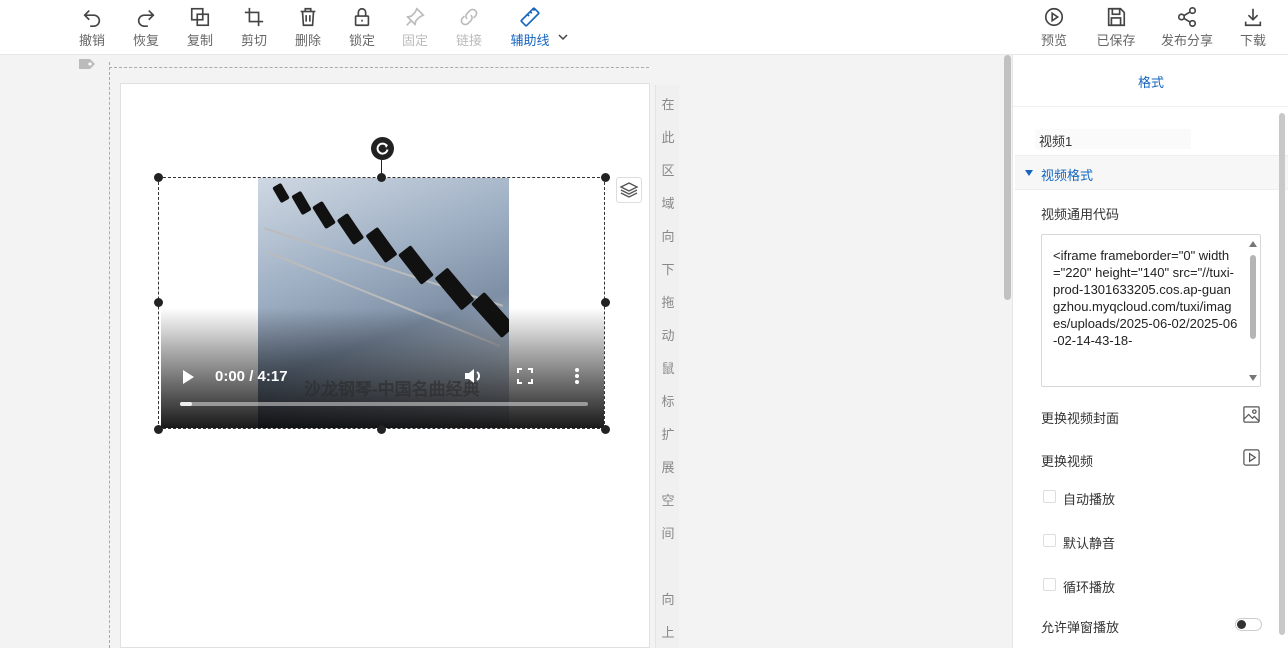  What do you see at coordinates (200, 17) in the screenshot?
I see `copy-icon` at bounding box center [200, 17].